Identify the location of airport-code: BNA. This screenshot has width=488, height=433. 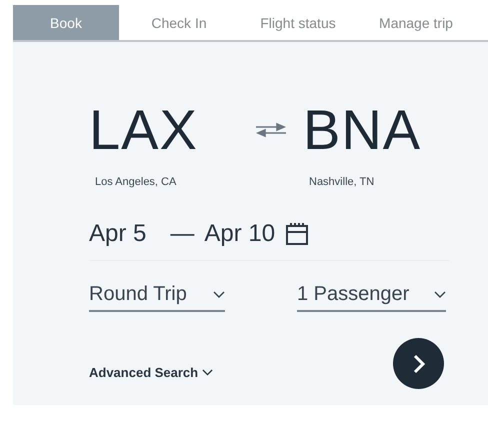
(362, 130).